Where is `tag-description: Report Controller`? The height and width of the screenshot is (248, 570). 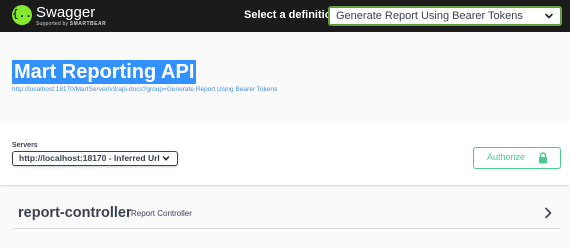 tag-description: Report Controller is located at coordinates (161, 213).